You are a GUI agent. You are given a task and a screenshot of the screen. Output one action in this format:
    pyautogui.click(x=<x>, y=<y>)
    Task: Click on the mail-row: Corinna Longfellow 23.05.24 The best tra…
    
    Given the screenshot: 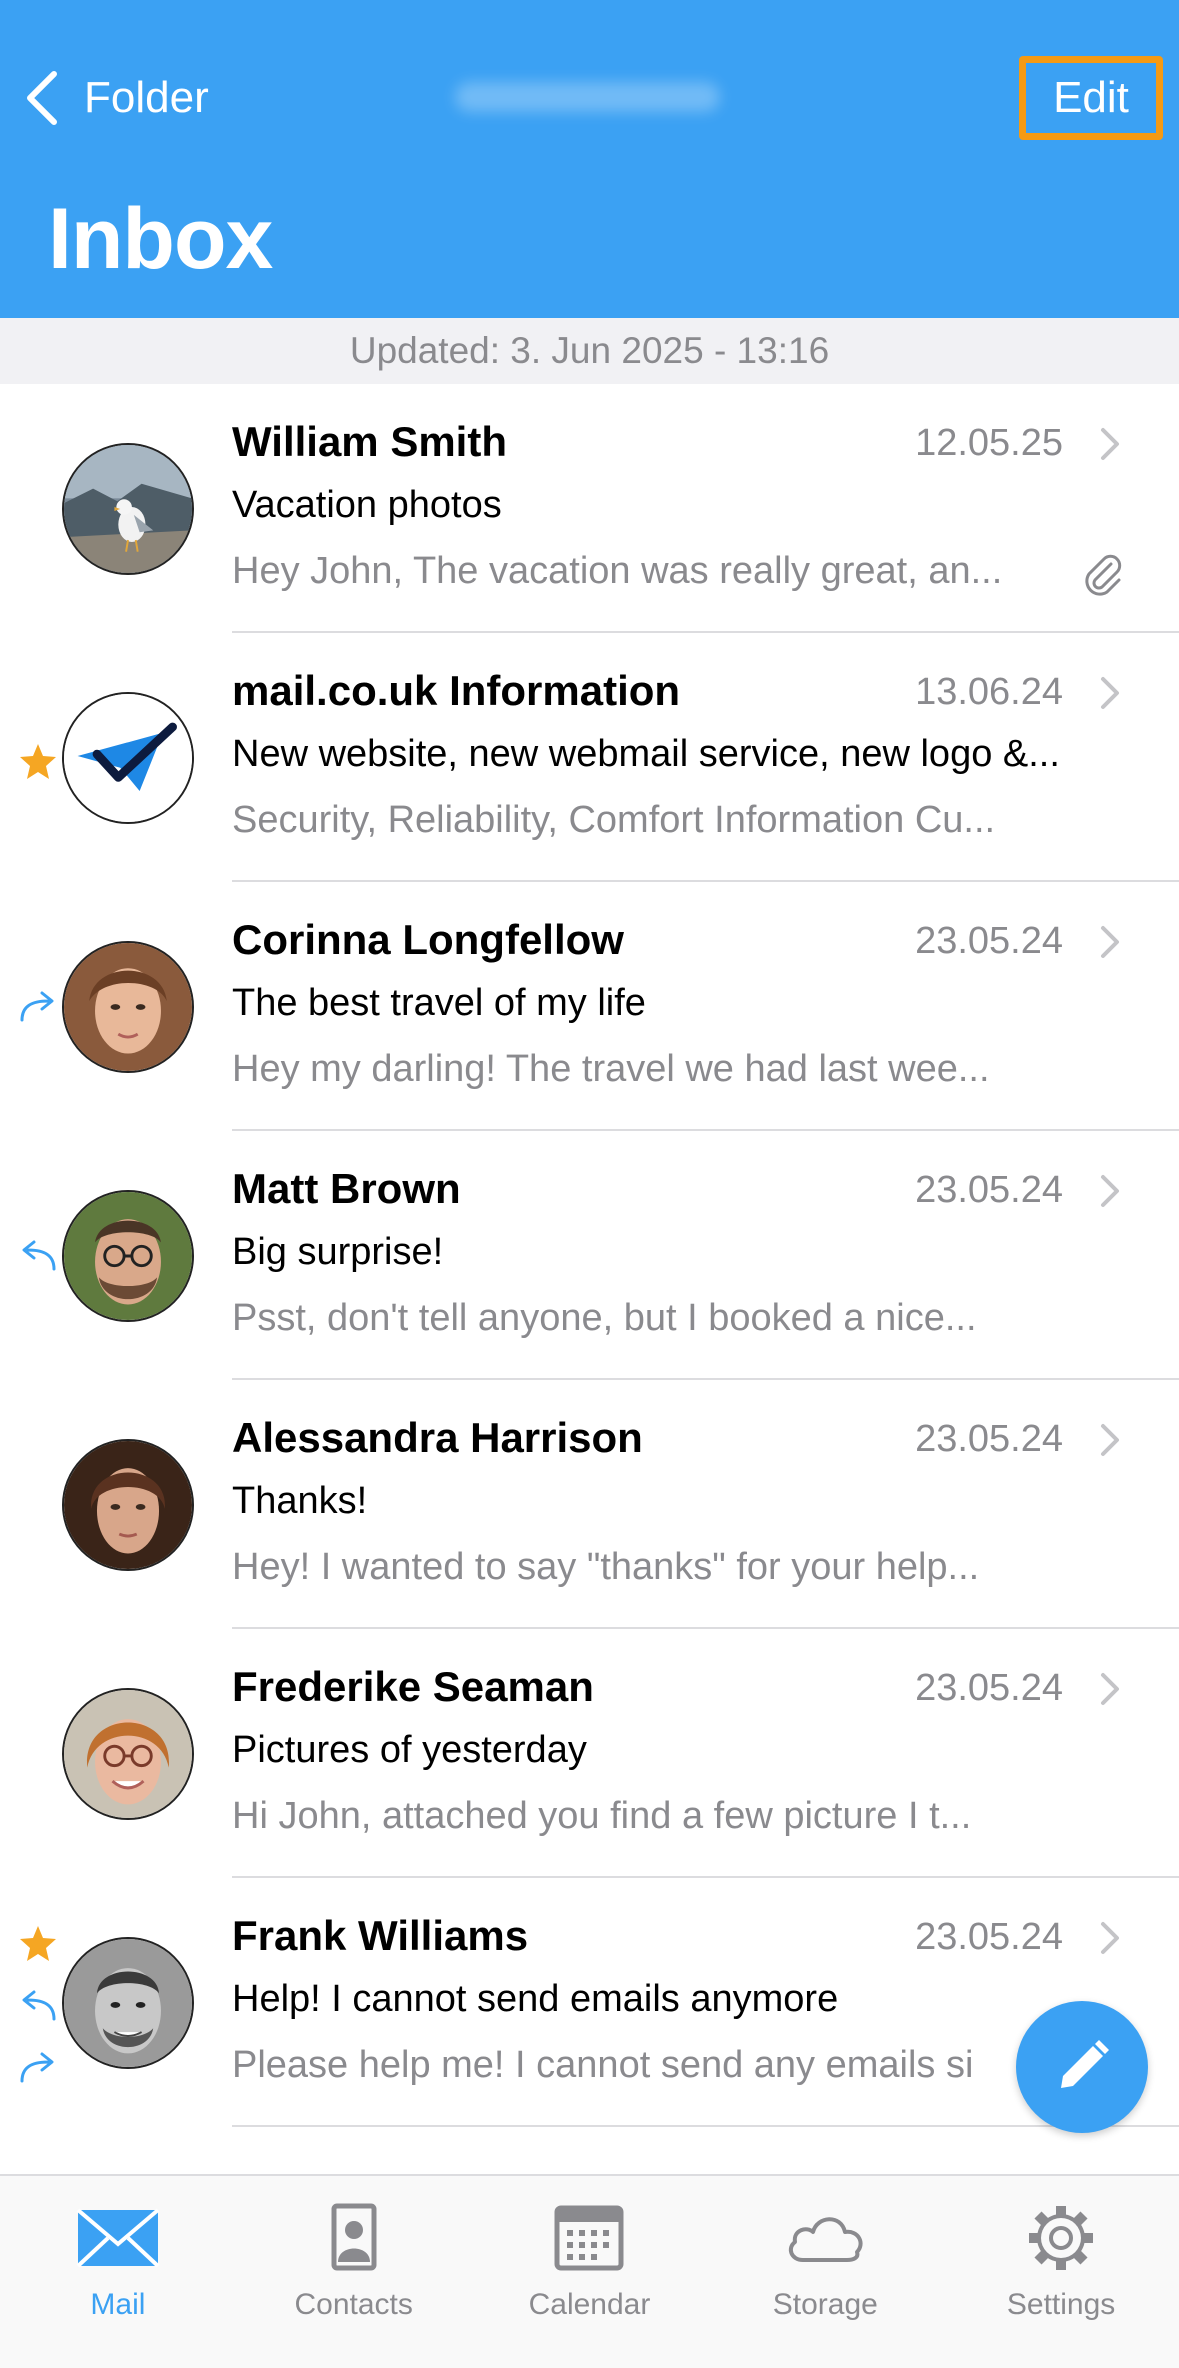 What is the action you would take?
    pyautogui.click(x=589, y=1006)
    